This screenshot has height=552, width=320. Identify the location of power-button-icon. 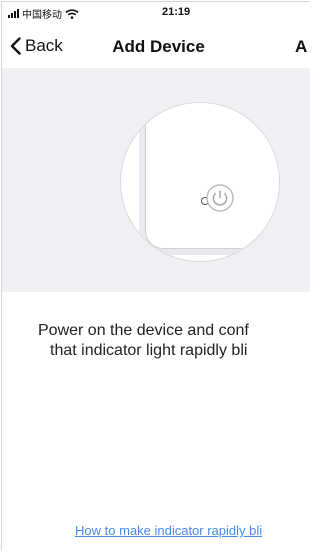
(220, 198).